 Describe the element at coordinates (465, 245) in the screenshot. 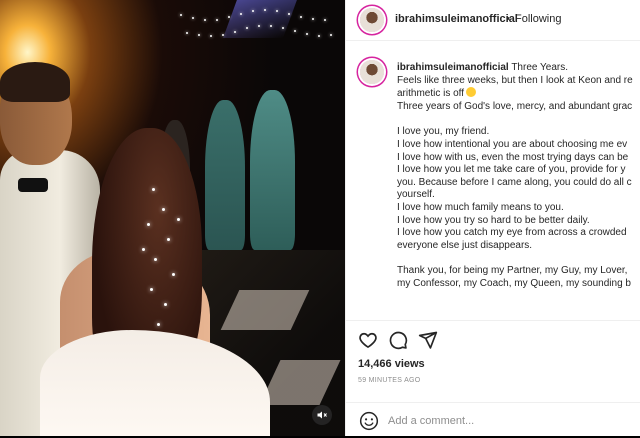

I see `caption-line: everyone else just disappears.` at that location.